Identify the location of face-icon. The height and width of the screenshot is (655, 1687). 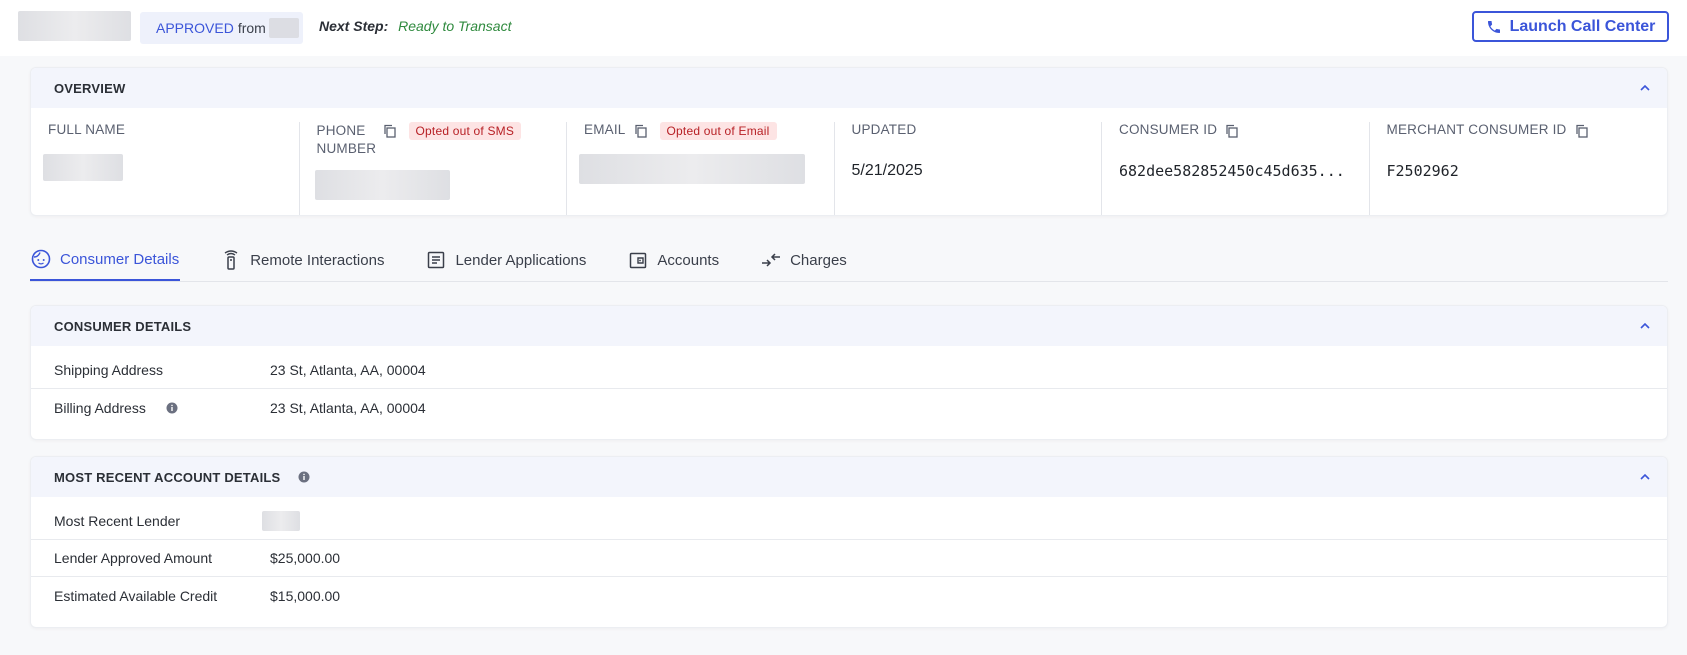
(41, 259).